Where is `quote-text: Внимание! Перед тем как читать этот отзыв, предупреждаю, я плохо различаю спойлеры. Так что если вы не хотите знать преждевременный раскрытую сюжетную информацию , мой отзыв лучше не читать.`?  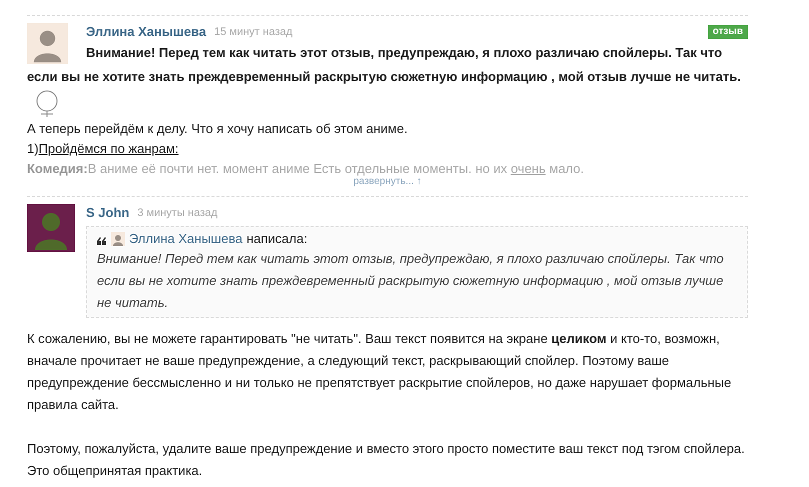
quote-text: Внимание! Перед тем как читать этот отзыв, предупреждаю, я плохо различаю спойлеры. Так что если вы не хотите знать преждевременный раскрытую сюжетную информацию , мой отзыв лучше не читать. is located at coordinates (411, 281).